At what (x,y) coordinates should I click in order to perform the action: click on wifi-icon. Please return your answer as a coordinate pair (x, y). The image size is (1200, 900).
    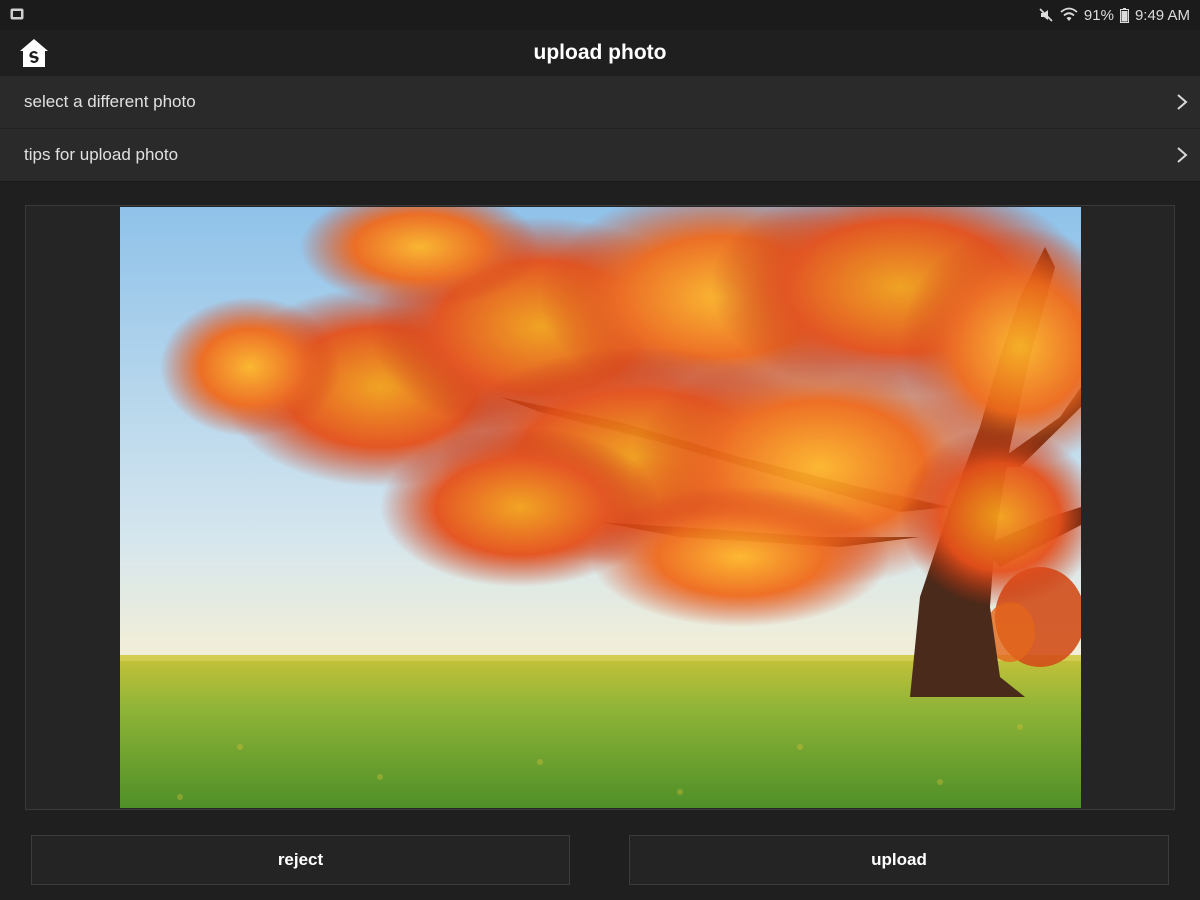
    Looking at the image, I should click on (1069, 14).